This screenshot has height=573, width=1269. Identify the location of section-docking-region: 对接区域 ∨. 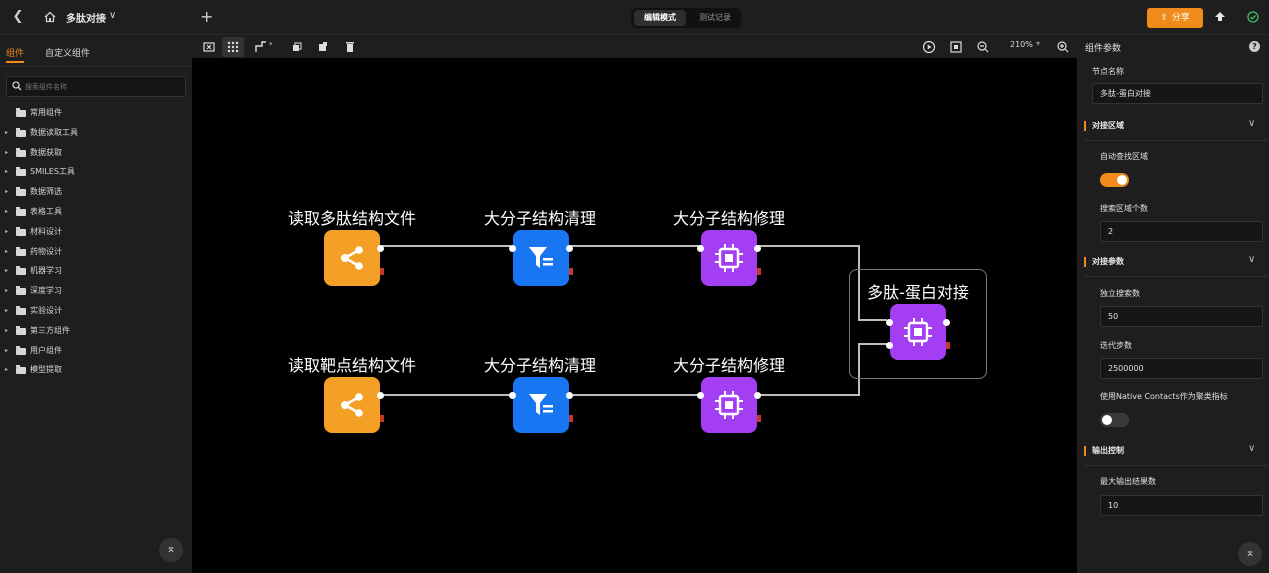
(1173, 128).